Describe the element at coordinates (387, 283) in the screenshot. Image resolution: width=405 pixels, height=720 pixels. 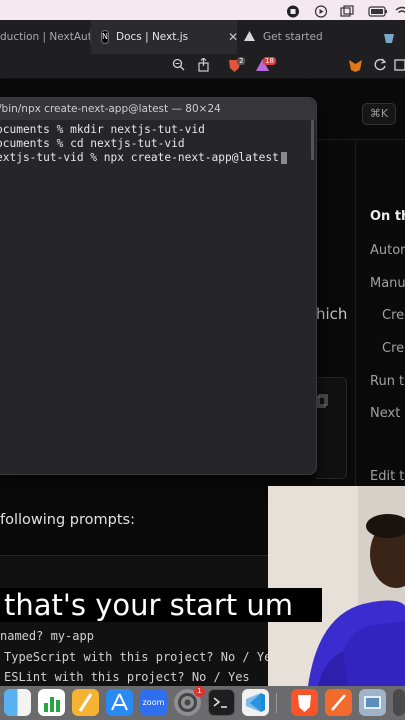
I see `toc-item: Manu` at that location.